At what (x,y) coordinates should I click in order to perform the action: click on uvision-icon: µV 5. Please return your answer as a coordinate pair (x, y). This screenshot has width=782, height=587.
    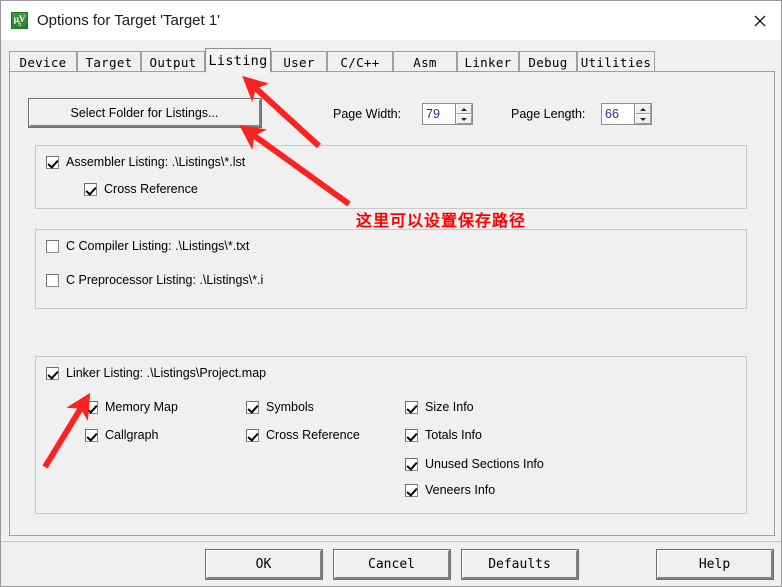
    Looking at the image, I should click on (19, 20).